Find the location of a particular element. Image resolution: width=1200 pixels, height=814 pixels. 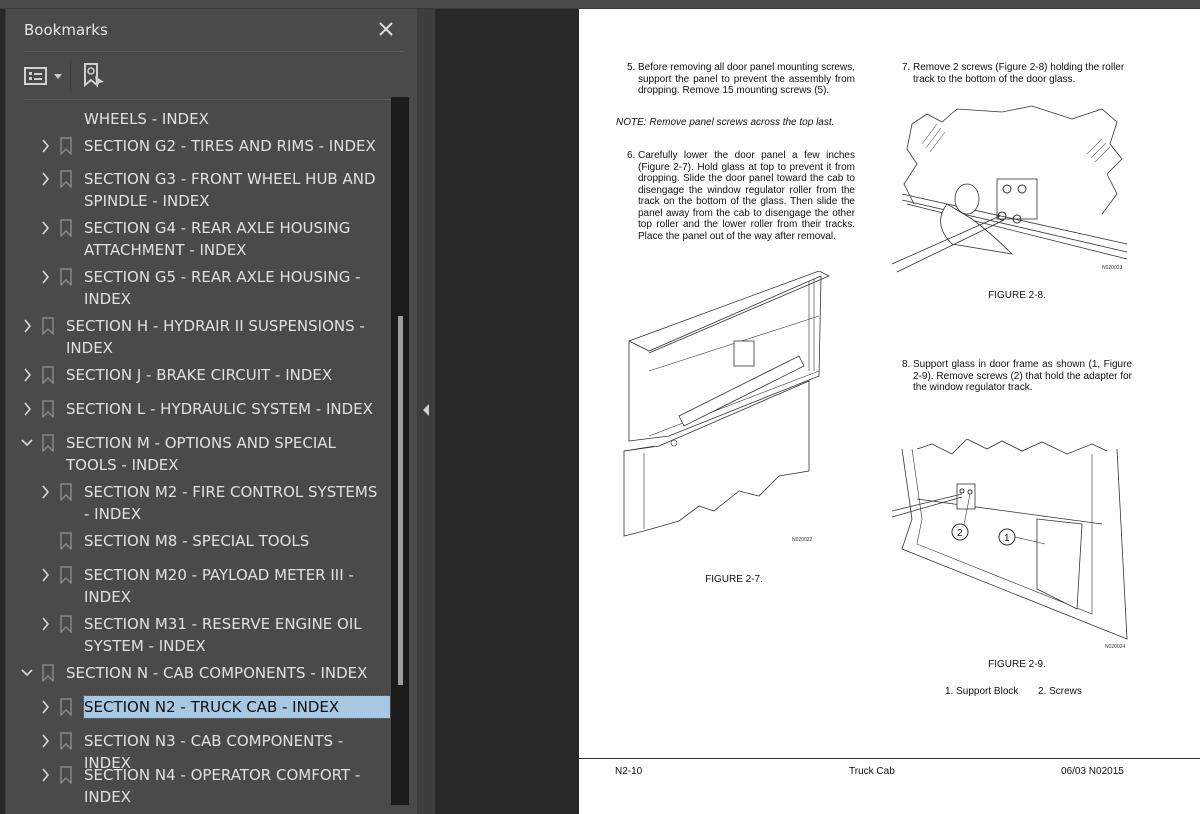

bookmark-item: SECTION N - CAB COMPONENTS - INDEX is located at coordinates (195, 673).